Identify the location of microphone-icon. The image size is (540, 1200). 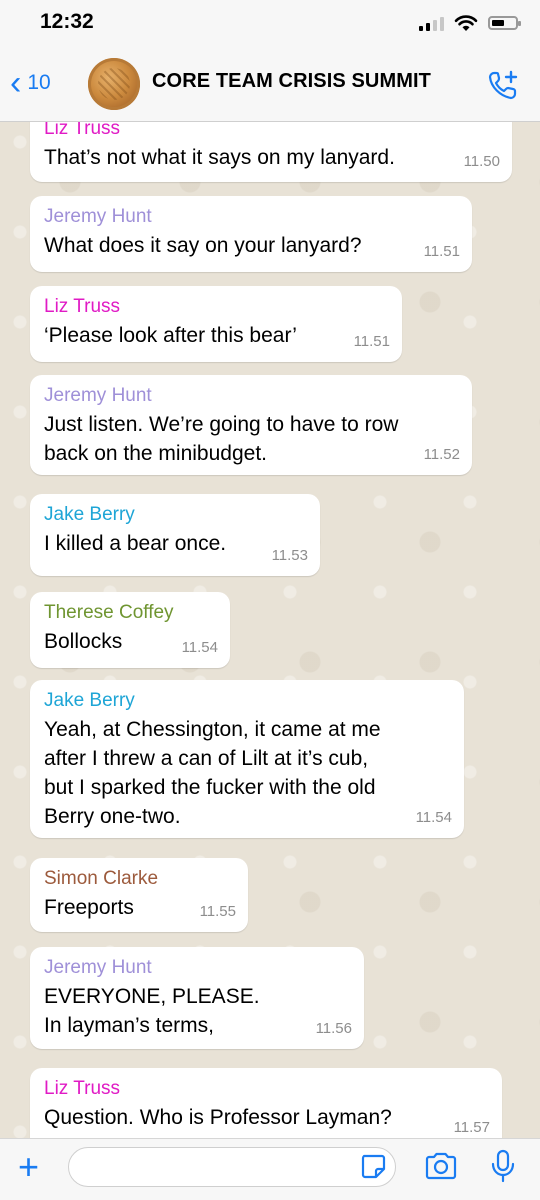
(503, 1166).